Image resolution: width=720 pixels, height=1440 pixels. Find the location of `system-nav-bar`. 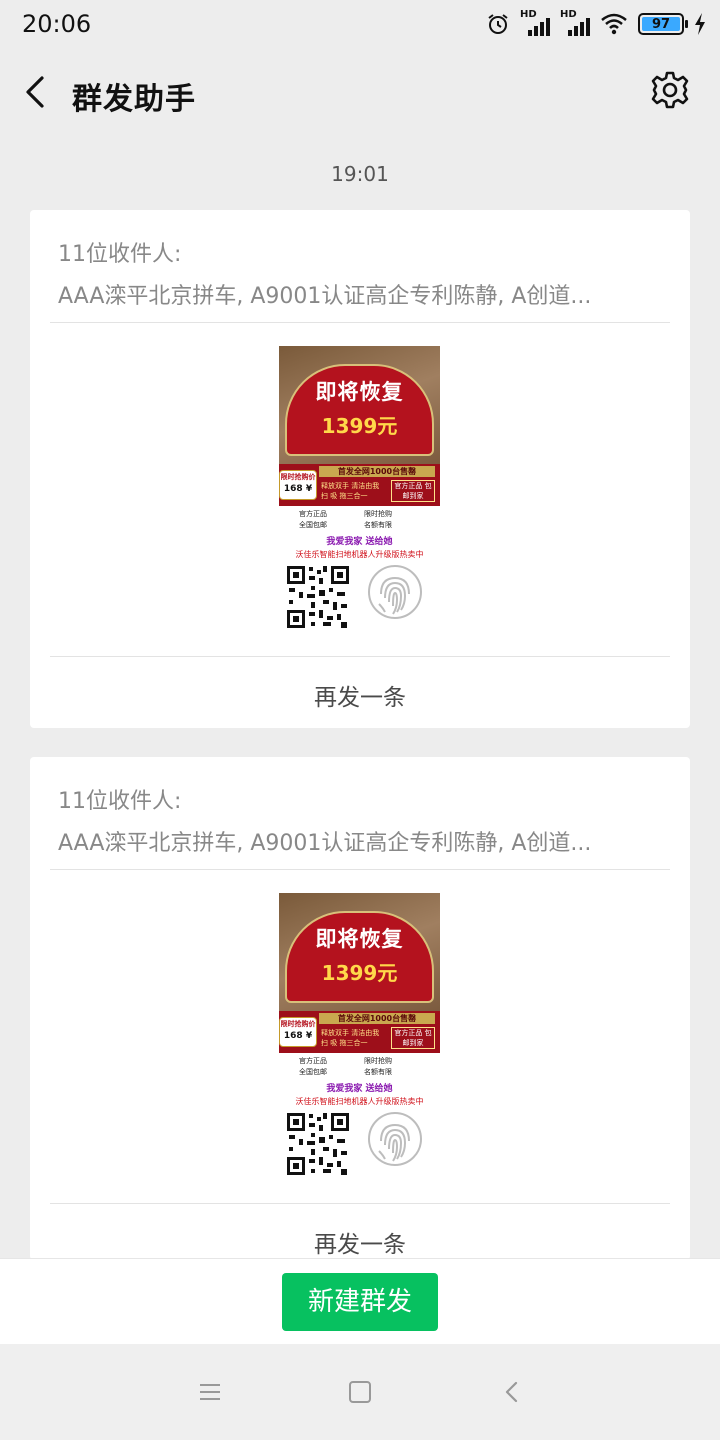

system-nav-bar is located at coordinates (360, 1392).